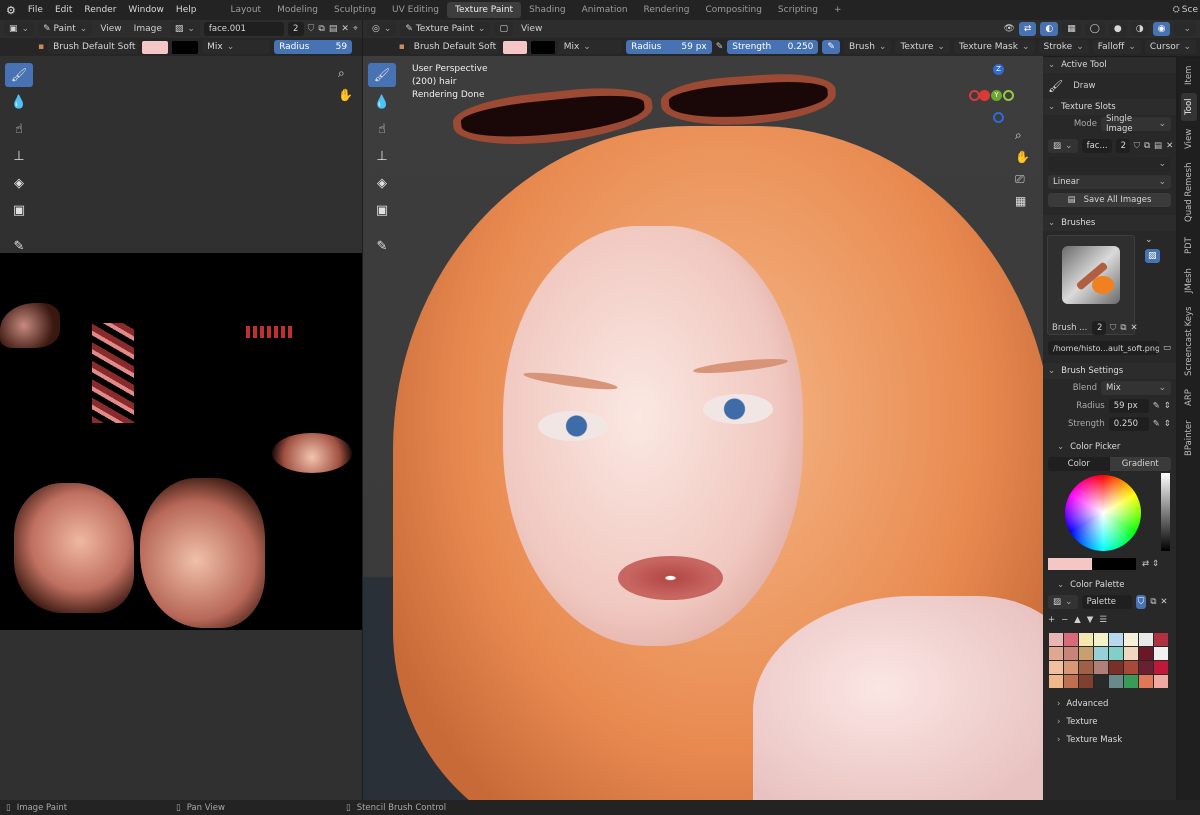  What do you see at coordinates (1113, 328) in the screenshot?
I see `brush-fake-user-icon: ⛉` at bounding box center [1113, 328].